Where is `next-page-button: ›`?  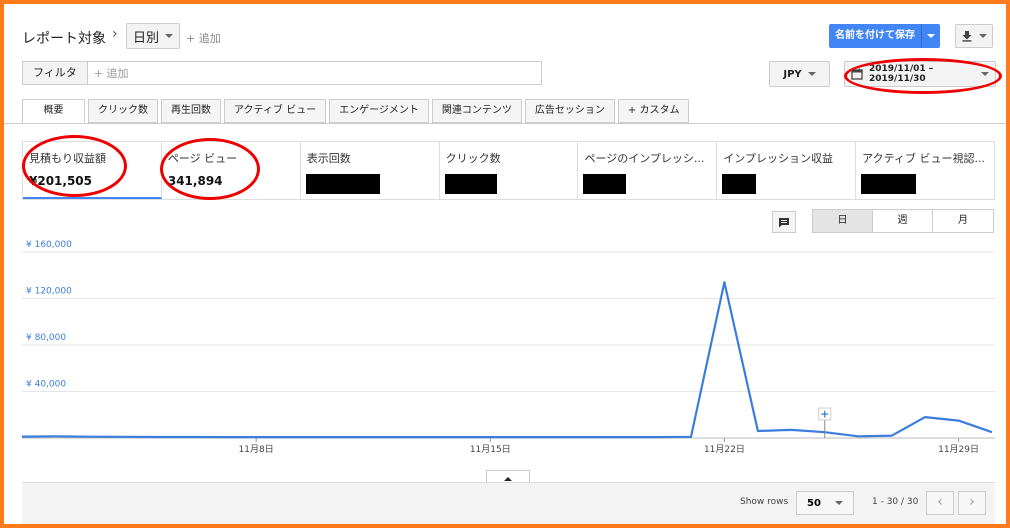 next-page-button: › is located at coordinates (972, 503).